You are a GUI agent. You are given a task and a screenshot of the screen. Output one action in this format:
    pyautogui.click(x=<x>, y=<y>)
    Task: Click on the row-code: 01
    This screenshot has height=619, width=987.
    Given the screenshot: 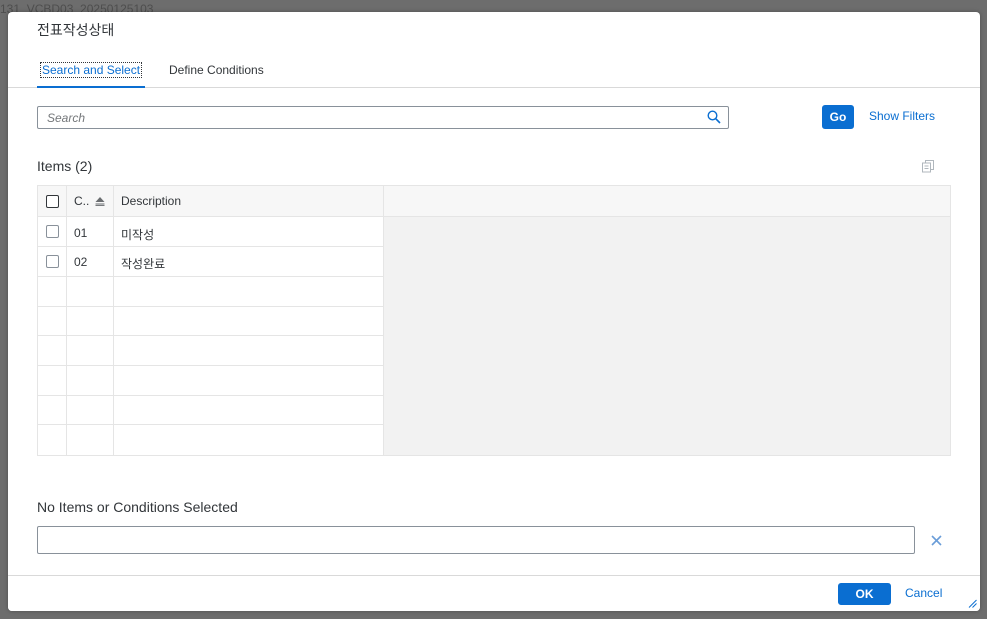 What is the action you would take?
    pyautogui.click(x=81, y=233)
    